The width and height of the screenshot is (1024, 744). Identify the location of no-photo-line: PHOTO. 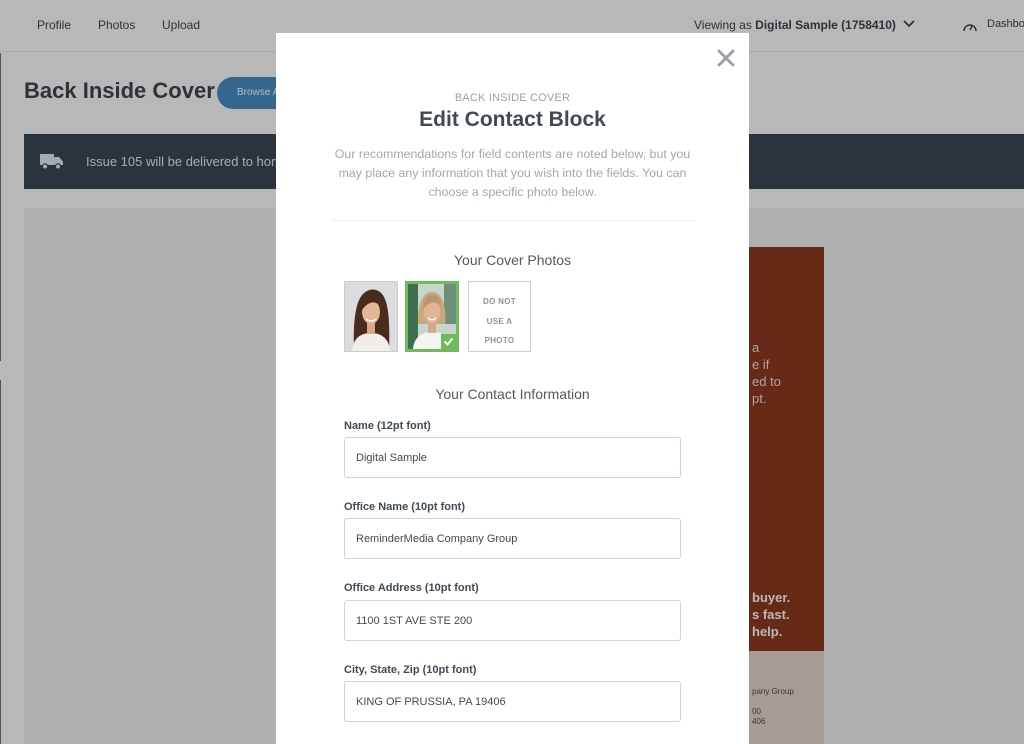
(499, 340).